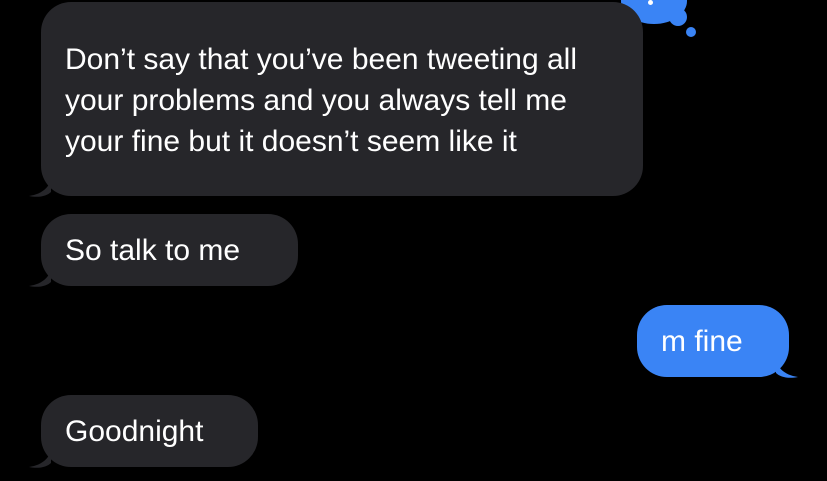  I want to click on outgoing-message-bubble: m fine, so click(713, 341).